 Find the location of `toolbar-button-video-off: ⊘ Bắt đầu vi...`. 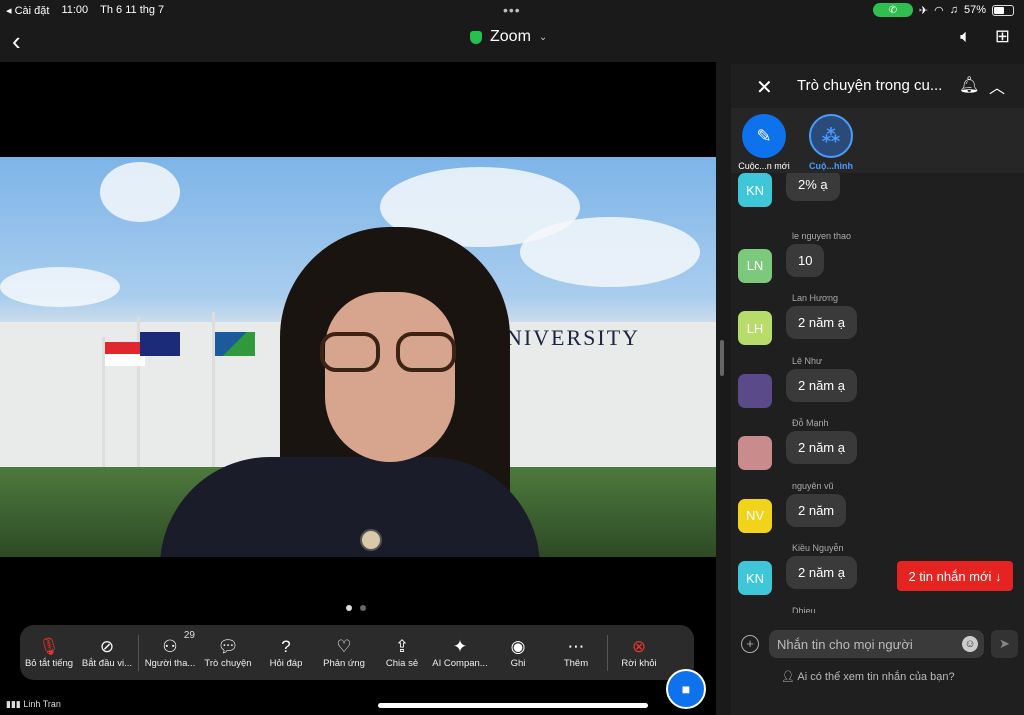

toolbar-button-video-off: ⊘ Bắt đầu vi... is located at coordinates (107, 652).